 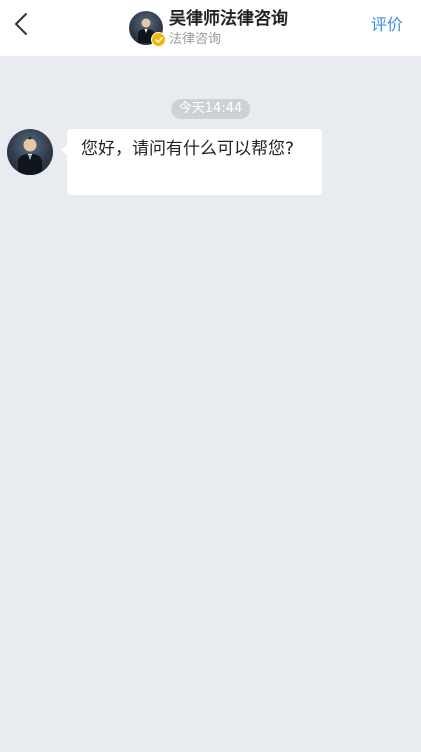 I want to click on title-texts: 吴律师法律咨询 法律咨询, so click(x=228, y=28).